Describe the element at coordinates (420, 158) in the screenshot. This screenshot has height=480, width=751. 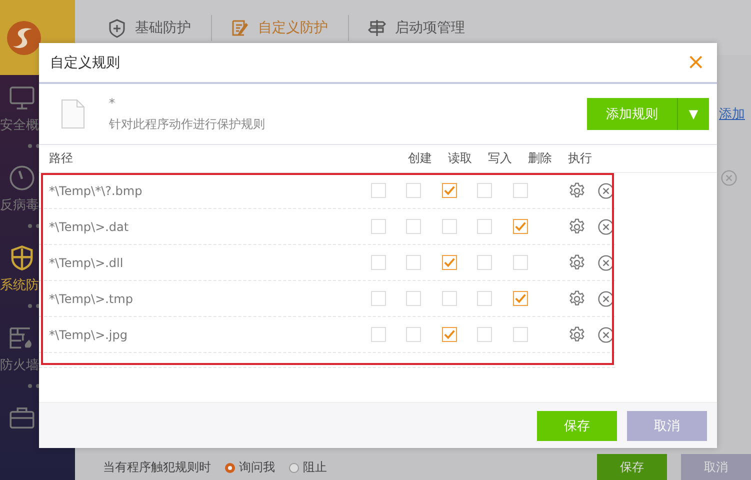
I see `column-header: 创建` at that location.